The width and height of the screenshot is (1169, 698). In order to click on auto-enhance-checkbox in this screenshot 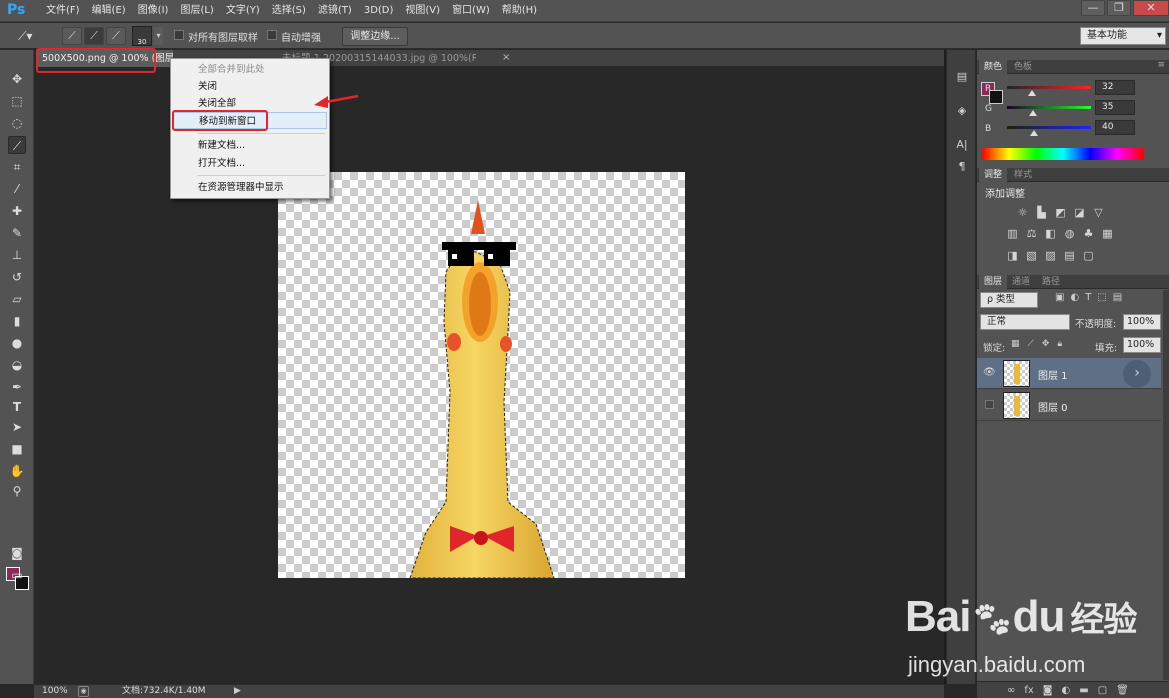, I will do `click(272, 35)`.